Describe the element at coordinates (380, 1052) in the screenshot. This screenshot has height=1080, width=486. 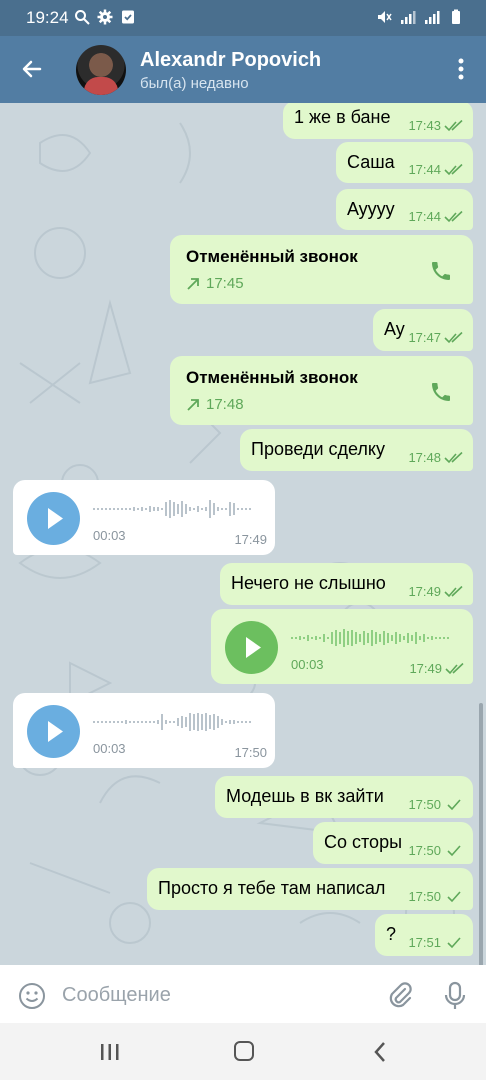
I see `nav-back-icon` at that location.